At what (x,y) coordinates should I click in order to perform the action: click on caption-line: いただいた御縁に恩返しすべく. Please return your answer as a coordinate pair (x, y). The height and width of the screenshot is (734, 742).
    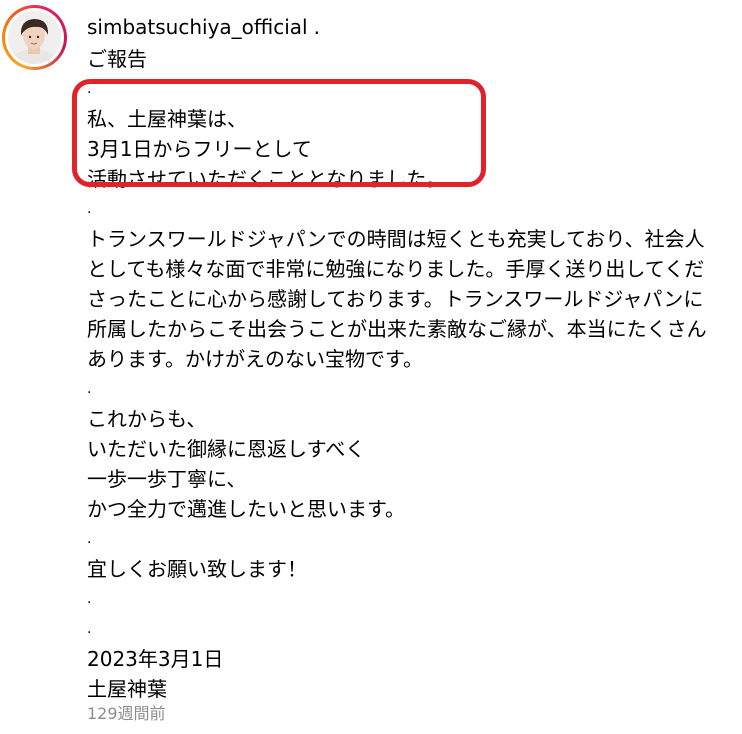
    Looking at the image, I should click on (226, 449).